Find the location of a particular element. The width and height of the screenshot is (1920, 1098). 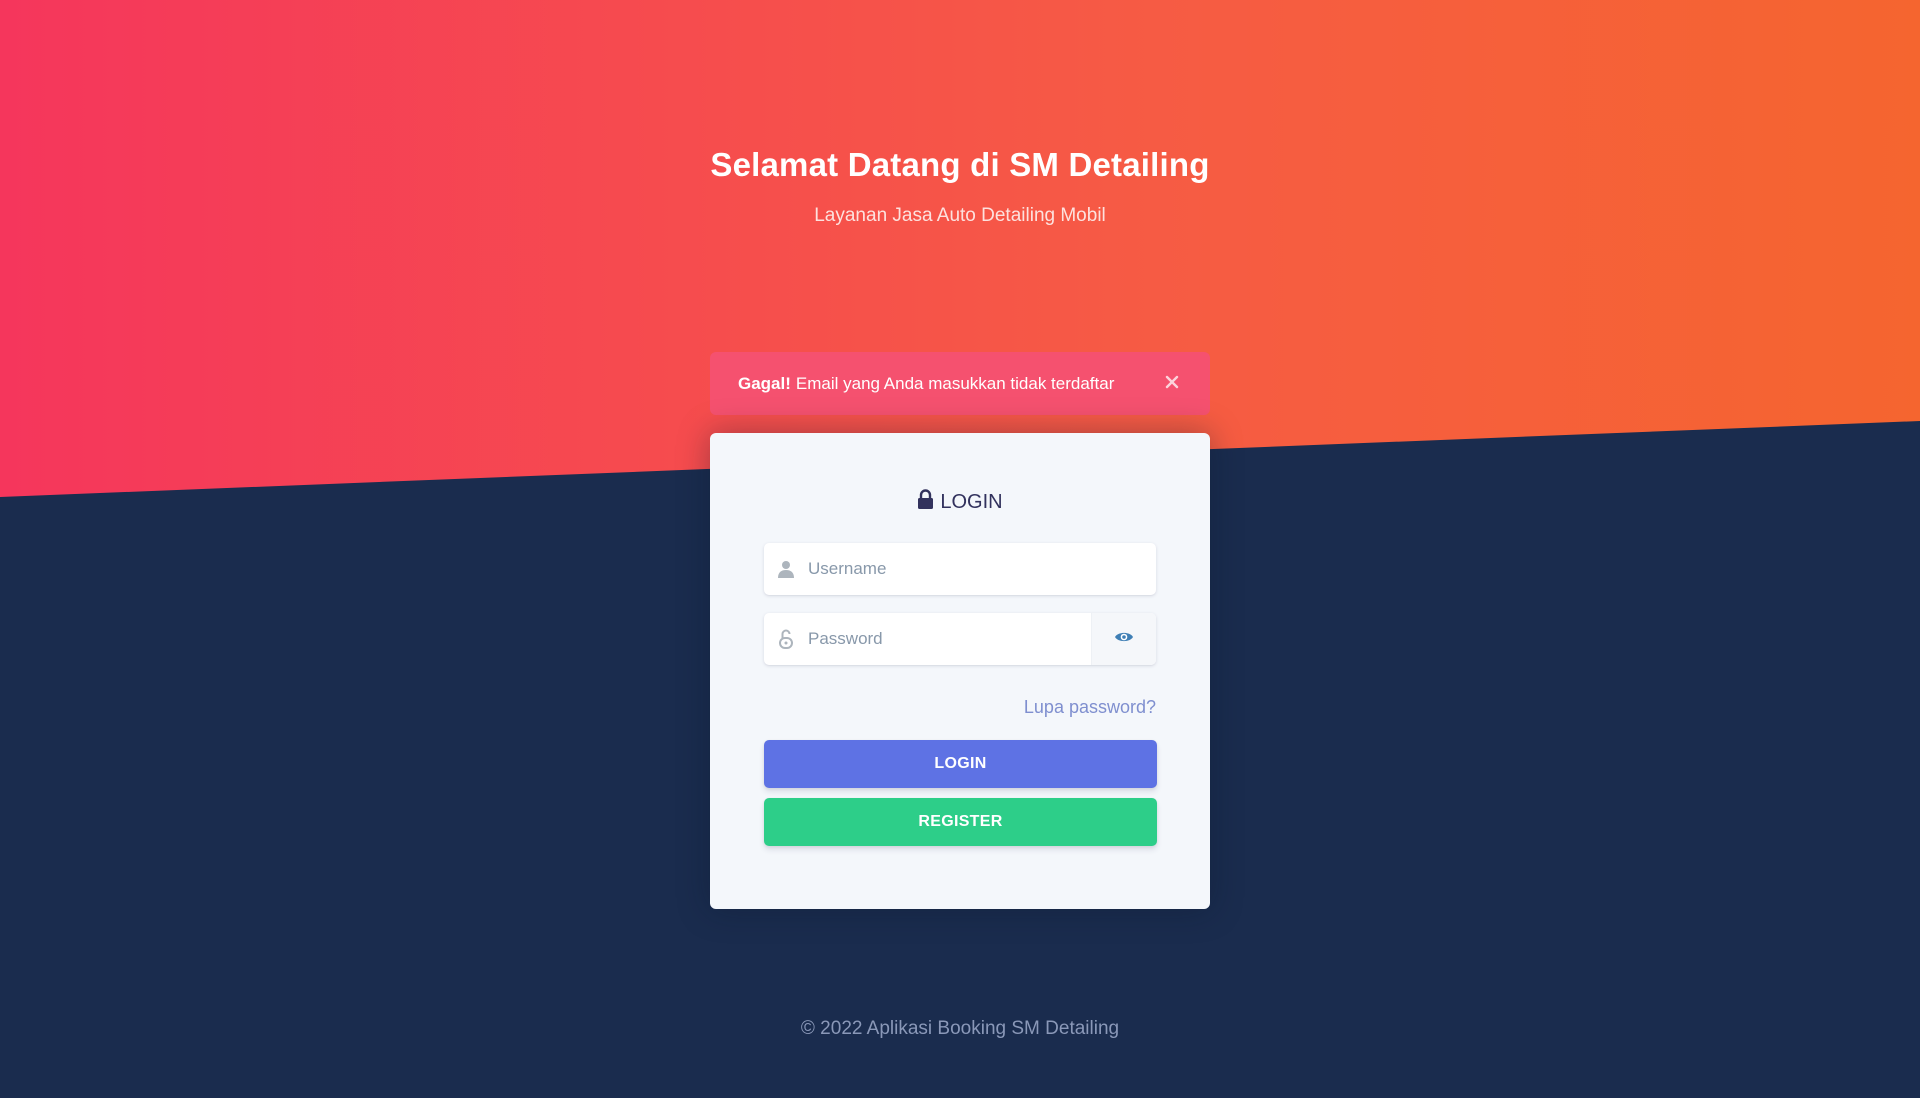

username-field-group is located at coordinates (960, 569).